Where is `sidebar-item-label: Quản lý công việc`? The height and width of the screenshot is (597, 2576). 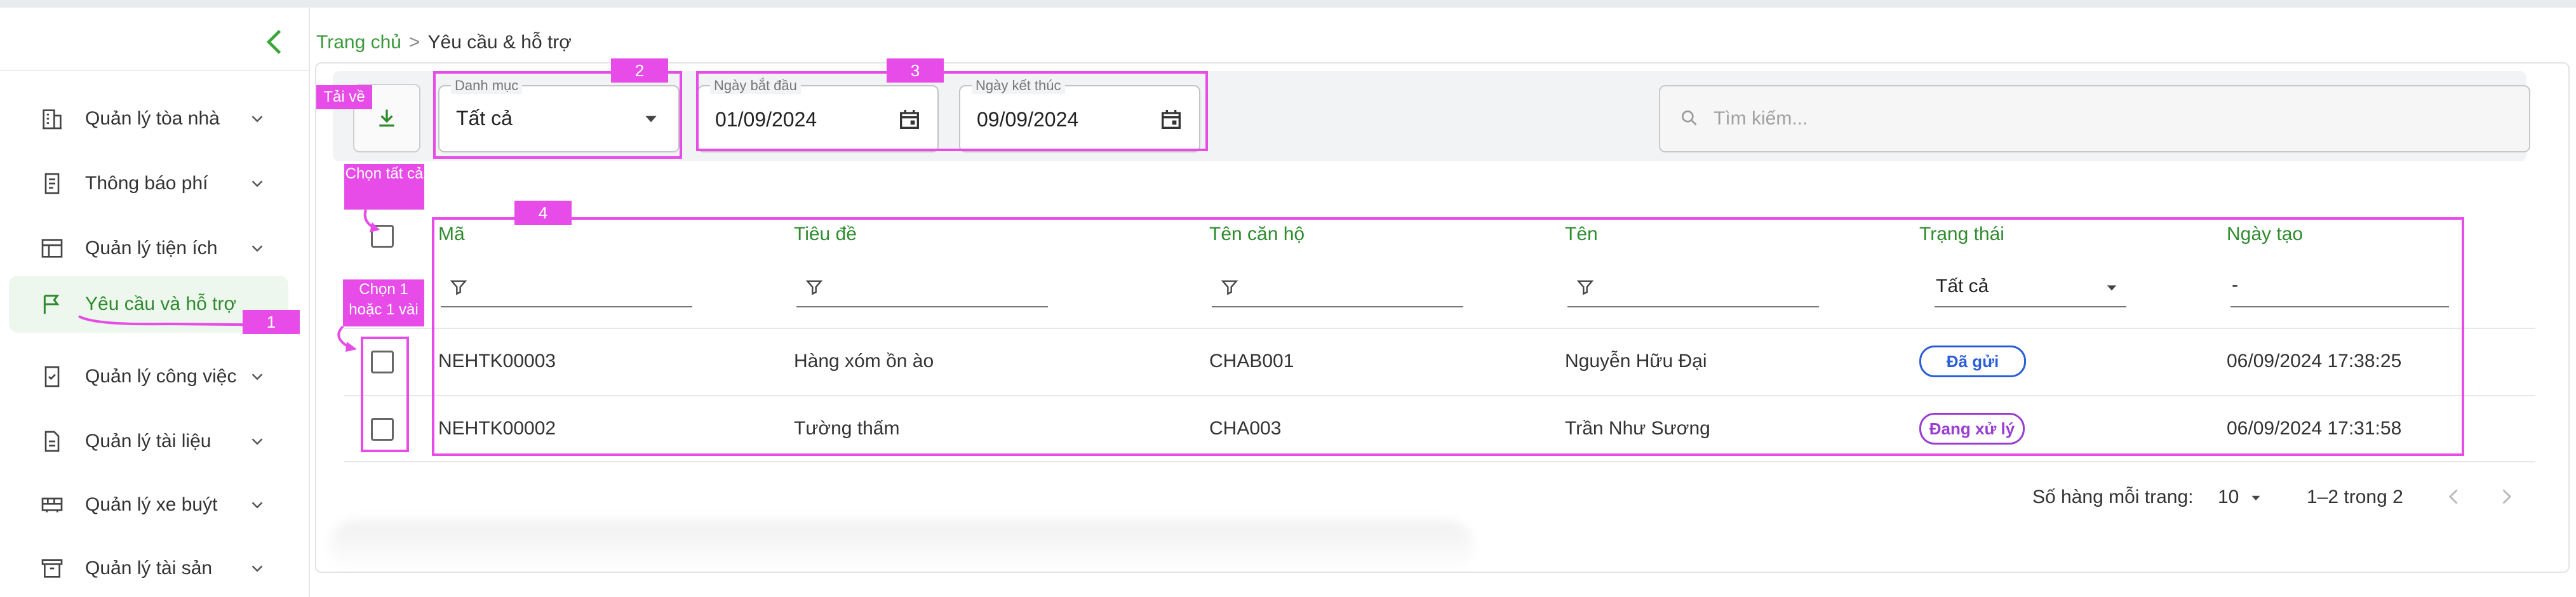 sidebar-item-label: Quản lý công việc is located at coordinates (161, 376).